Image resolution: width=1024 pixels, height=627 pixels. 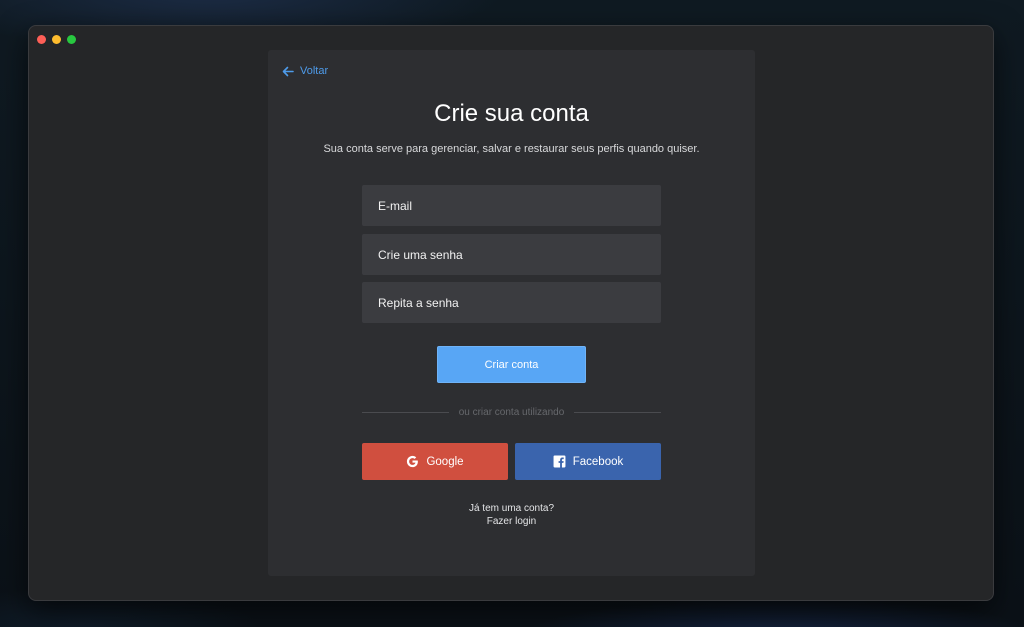 I want to click on facebook-signup-button: Facebook, so click(x=588, y=461).